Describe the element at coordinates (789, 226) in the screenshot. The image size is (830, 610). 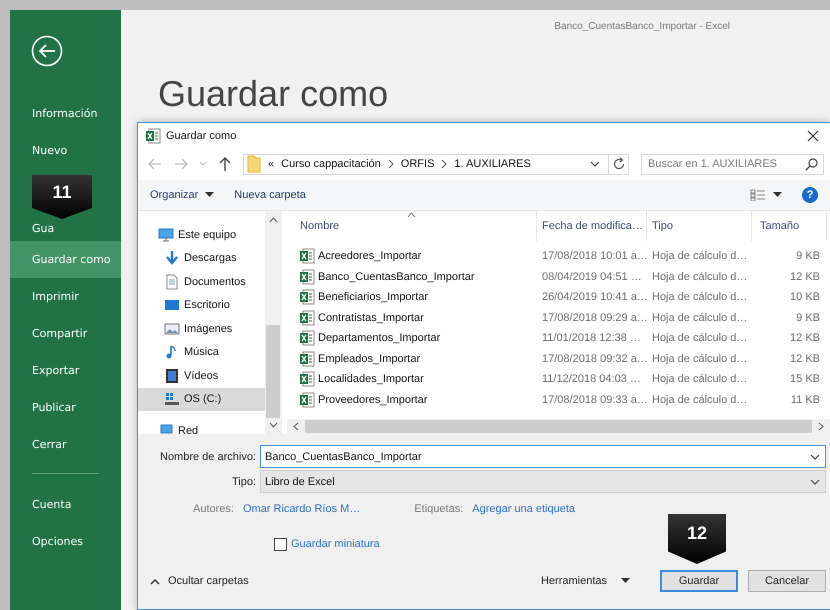
I see `column-header: Tamaño` at that location.